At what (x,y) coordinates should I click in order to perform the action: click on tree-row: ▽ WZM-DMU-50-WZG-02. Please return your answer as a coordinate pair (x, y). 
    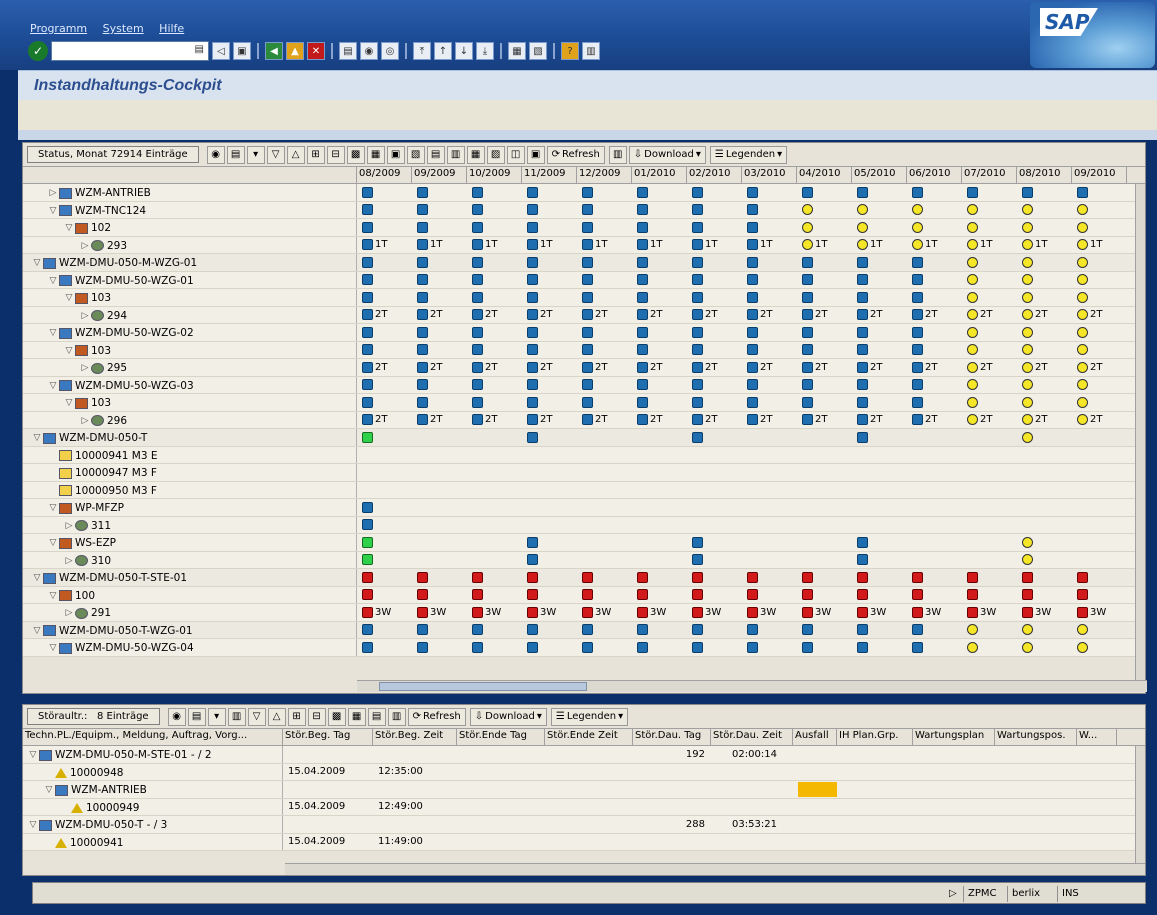
    Looking at the image, I should click on (584, 333).